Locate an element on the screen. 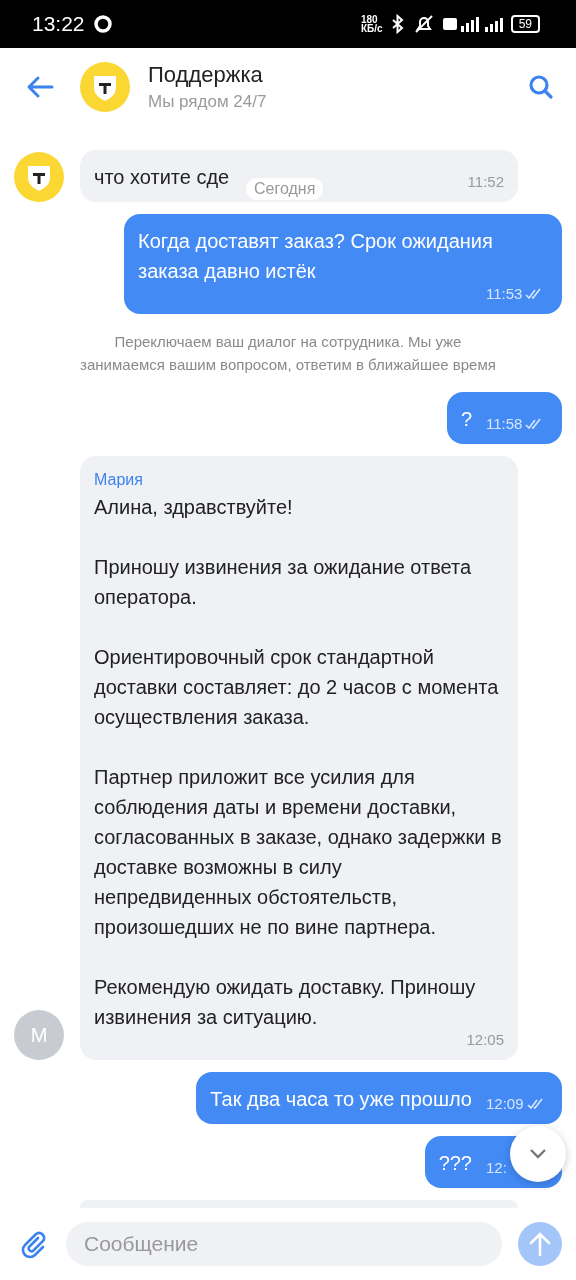 Image resolution: width=576 pixels, height=1280 pixels. chat-title: Поддержка is located at coordinates (206, 75).